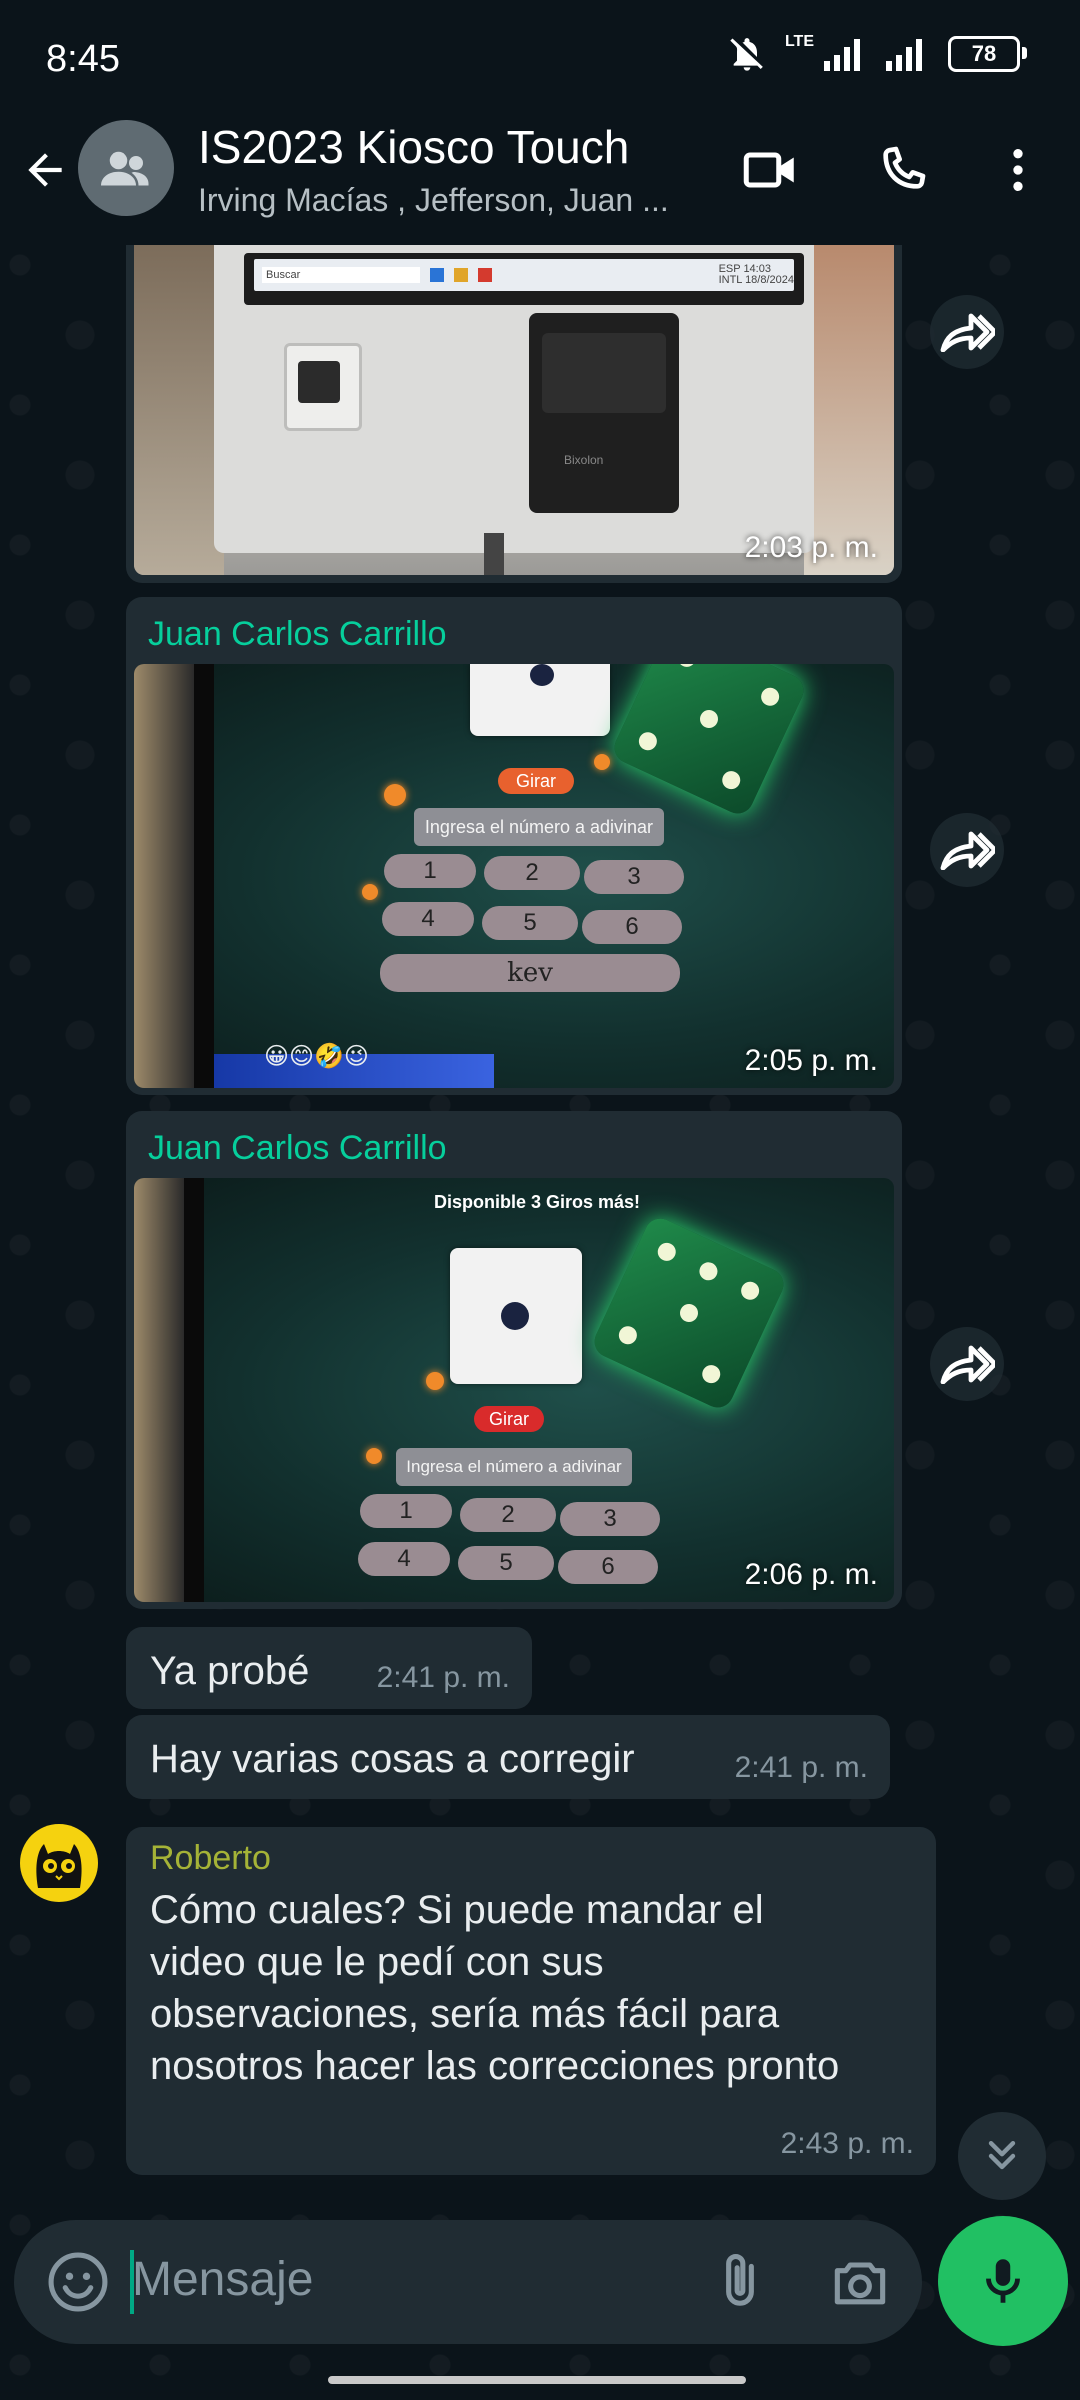 The height and width of the screenshot is (2400, 1080). What do you see at coordinates (811, 1060) in the screenshot?
I see `message-time: 2:05 p. m.` at bounding box center [811, 1060].